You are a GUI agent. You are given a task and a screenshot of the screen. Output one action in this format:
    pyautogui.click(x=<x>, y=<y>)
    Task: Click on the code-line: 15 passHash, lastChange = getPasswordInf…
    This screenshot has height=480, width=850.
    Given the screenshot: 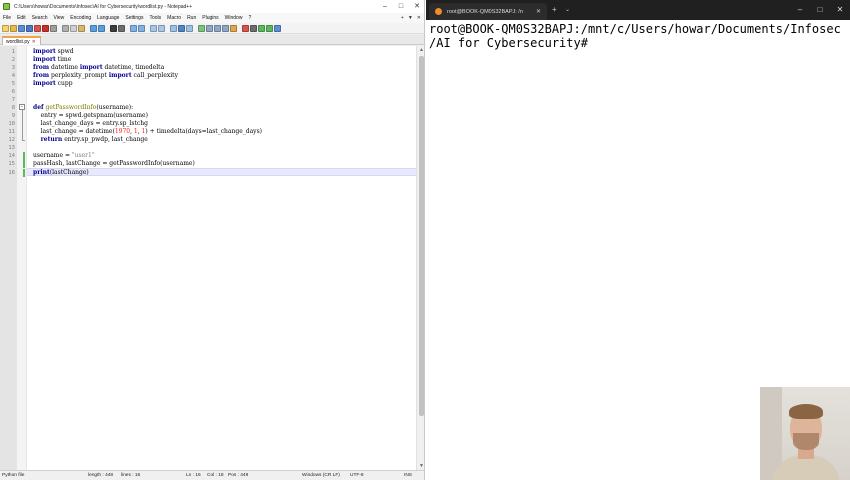 What is the action you would take?
    pyautogui.click(x=212, y=164)
    